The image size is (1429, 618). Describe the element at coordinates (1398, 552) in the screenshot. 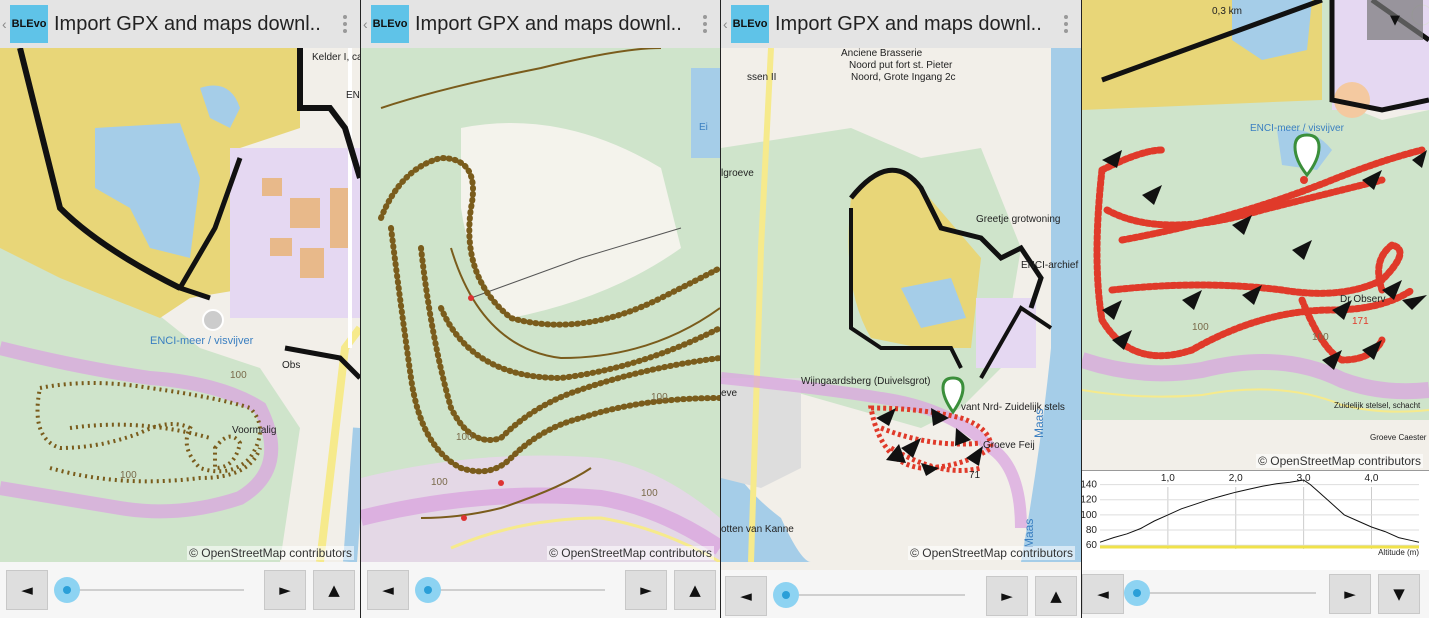

I see `altitude-legend: Altitude (m)` at that location.